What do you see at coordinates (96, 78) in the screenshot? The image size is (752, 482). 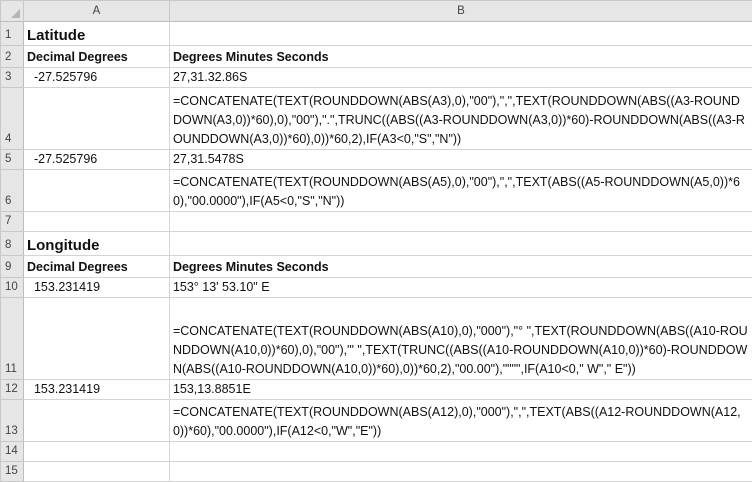 I see `cell-a3: -27.525796` at bounding box center [96, 78].